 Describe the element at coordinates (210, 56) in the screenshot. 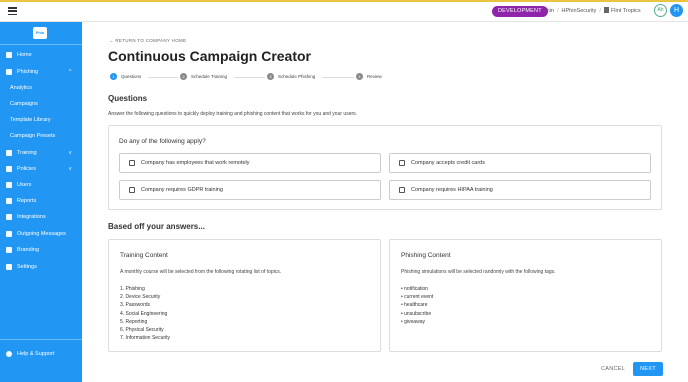

I see `page-title: Continuous Campaign Creator` at that location.